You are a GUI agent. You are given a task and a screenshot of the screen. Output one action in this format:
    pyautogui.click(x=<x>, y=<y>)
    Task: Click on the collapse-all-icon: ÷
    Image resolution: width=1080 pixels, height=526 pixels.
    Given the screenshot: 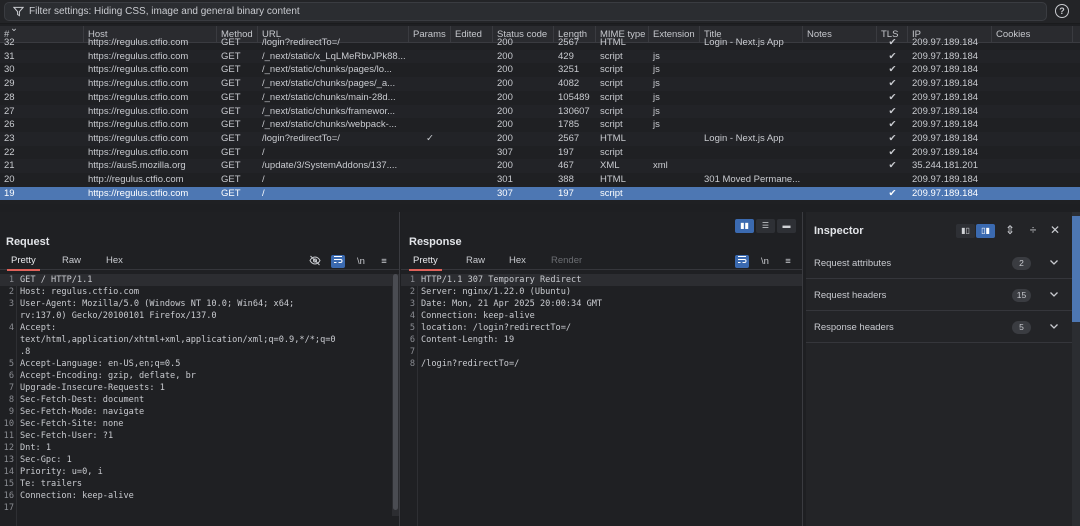 What is the action you would take?
    pyautogui.click(x=1033, y=230)
    